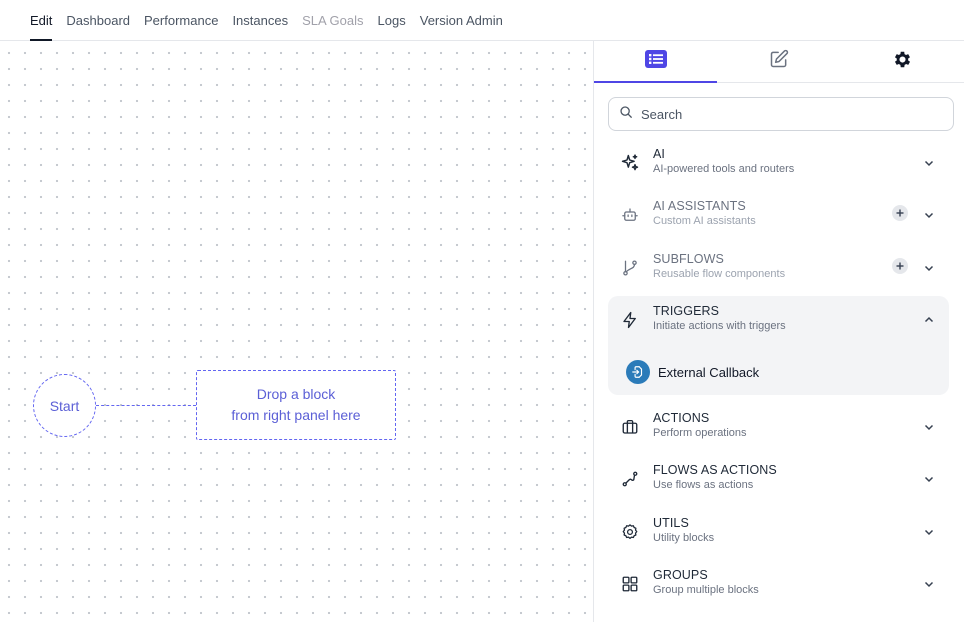 The image size is (964, 622). I want to click on chevron-up-icon, so click(929, 319).